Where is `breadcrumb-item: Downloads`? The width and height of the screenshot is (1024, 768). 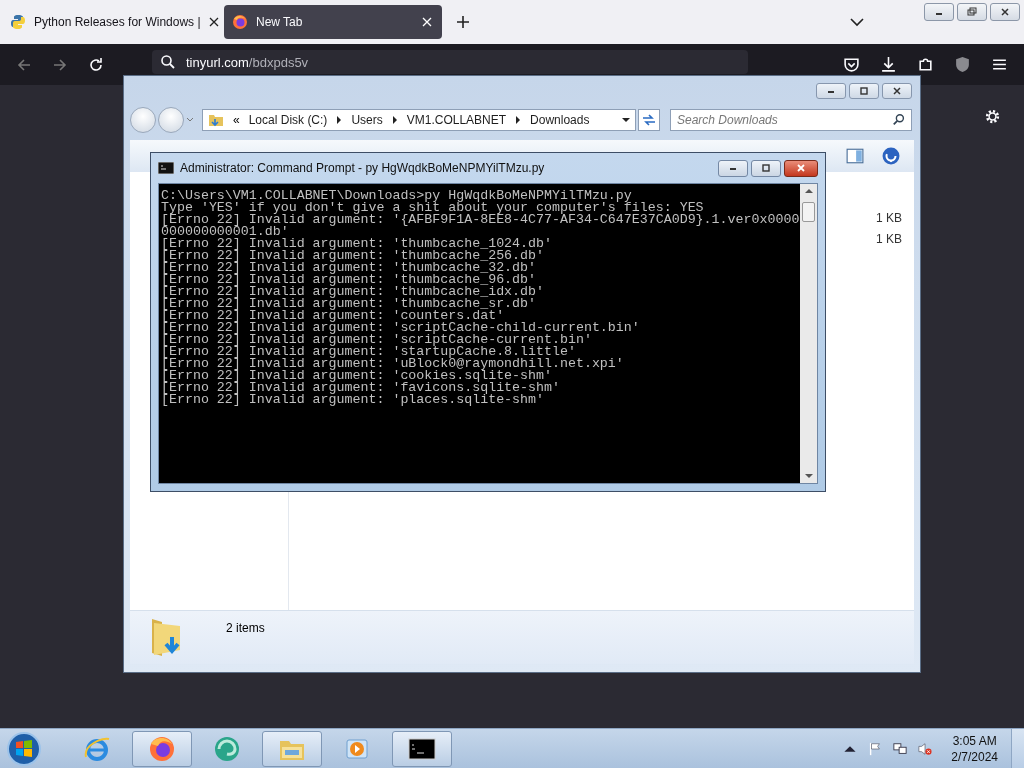
breadcrumb-item: Downloads is located at coordinates (560, 120).